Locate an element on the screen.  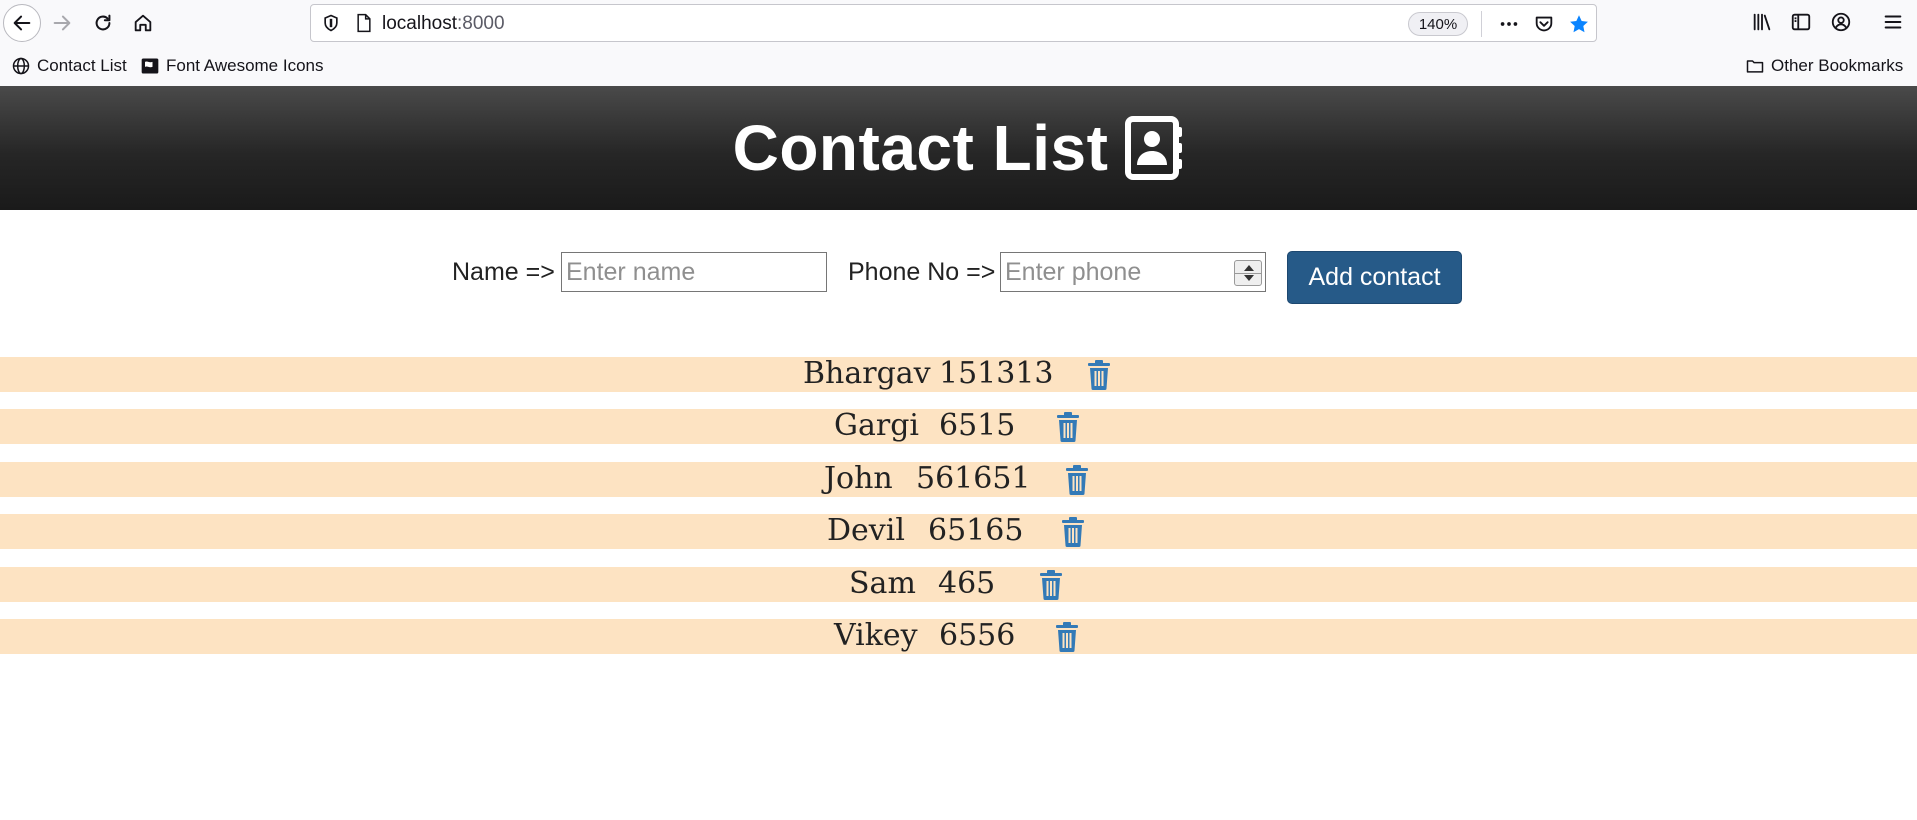
other-bookmarks-folder: Other Bookmarks is located at coordinates (1824, 66).